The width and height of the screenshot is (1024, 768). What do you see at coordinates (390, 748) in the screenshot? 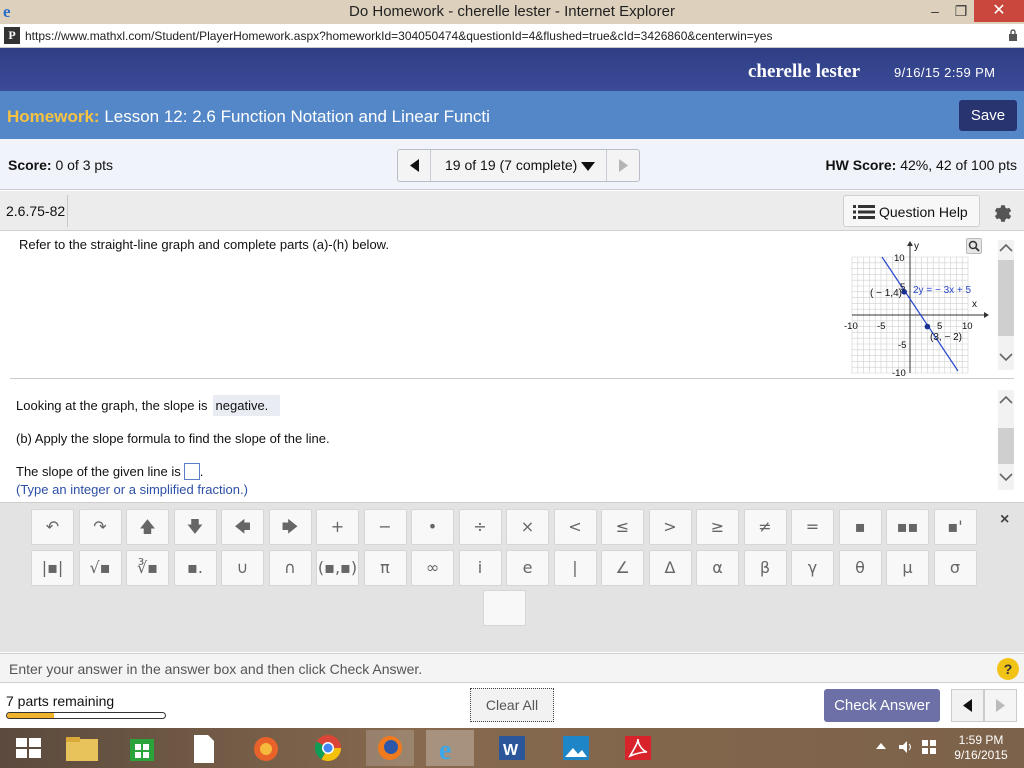
I see `firefox-icon` at bounding box center [390, 748].